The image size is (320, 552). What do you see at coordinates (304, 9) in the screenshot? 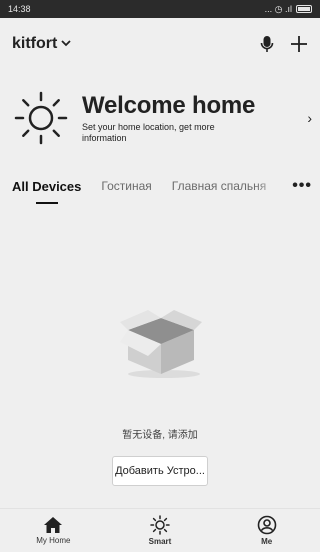
I see `battery-icon` at bounding box center [304, 9].